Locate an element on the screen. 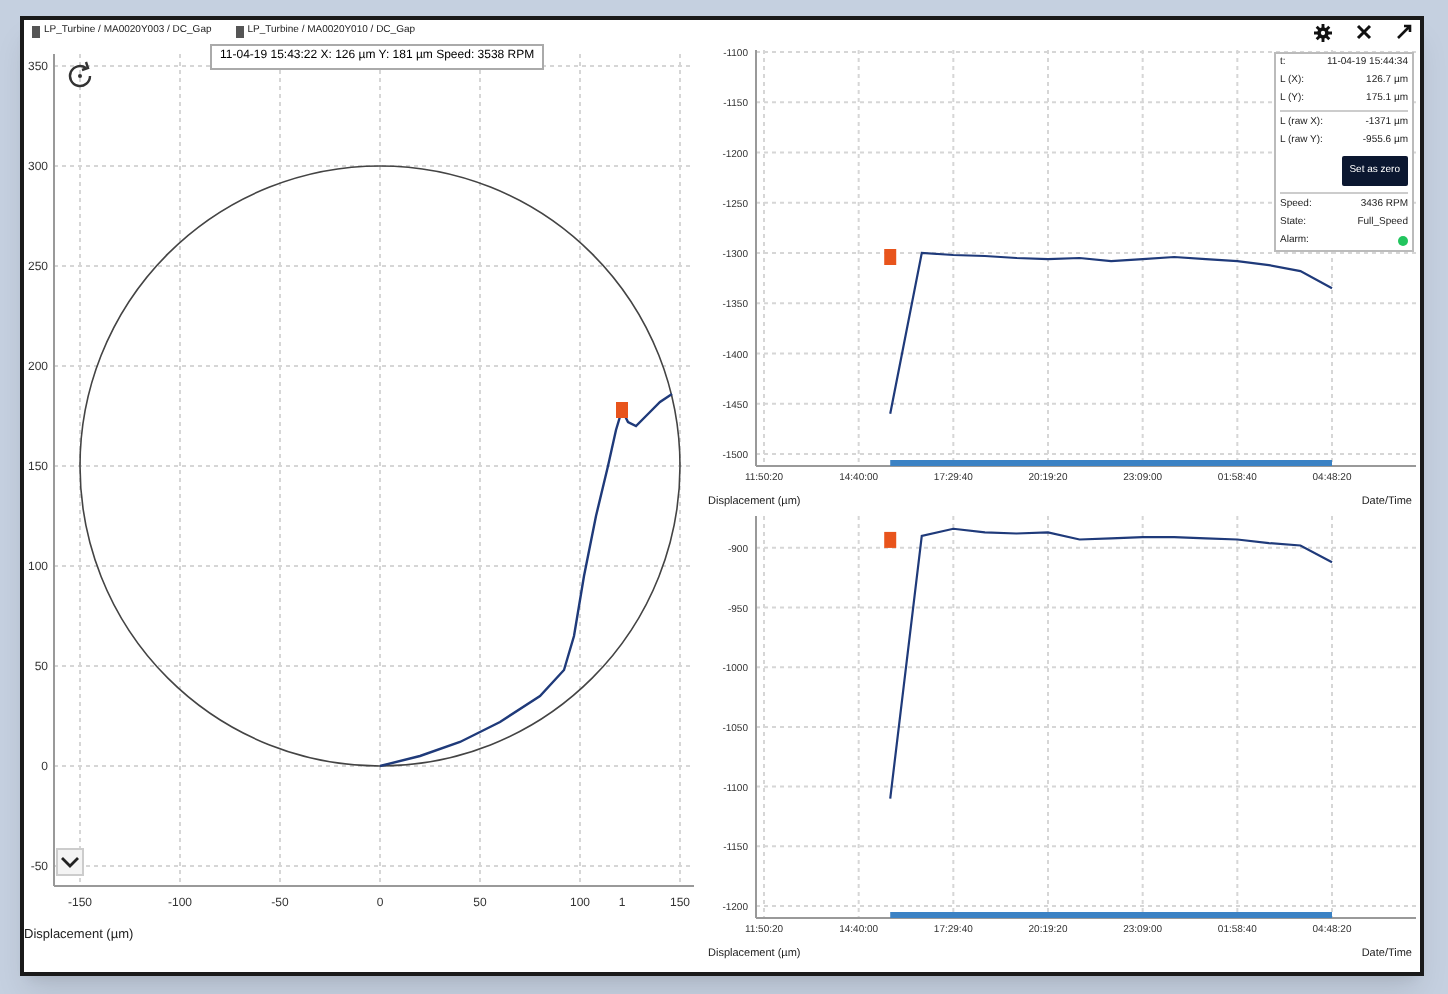 The width and height of the screenshot is (1448, 994). close-icon is located at coordinates (1364, 32).